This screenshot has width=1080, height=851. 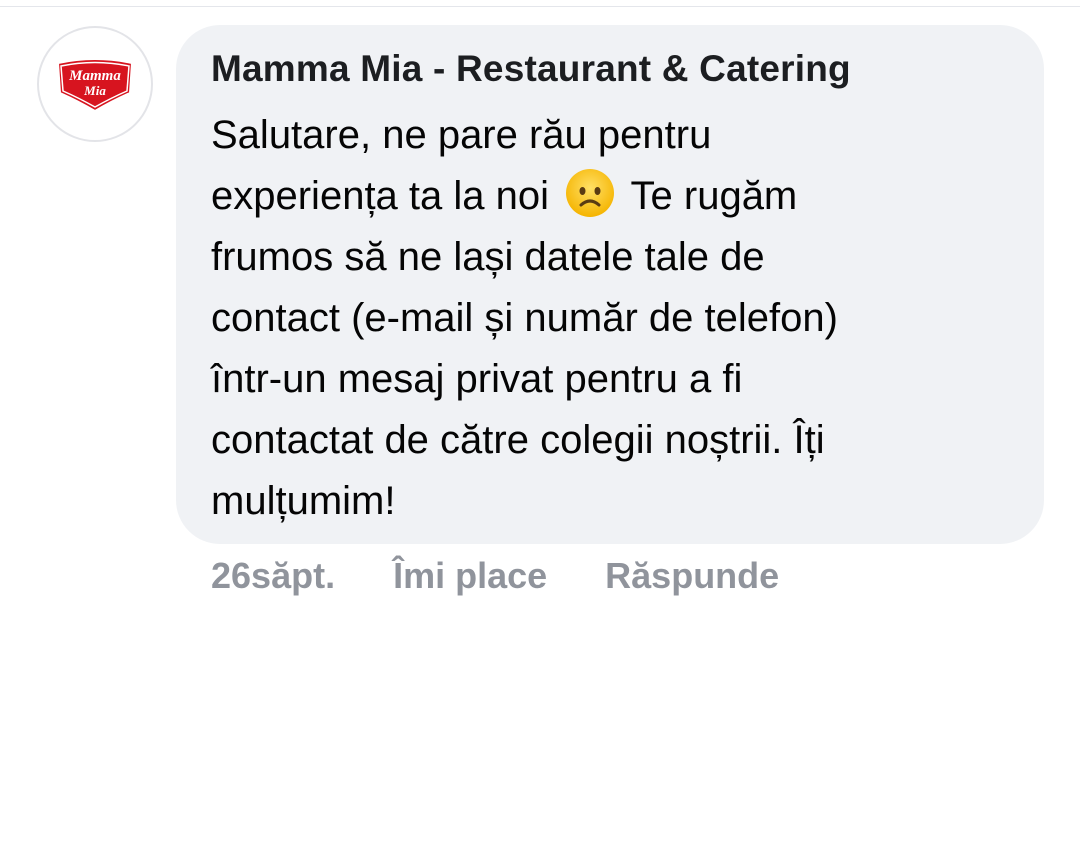 What do you see at coordinates (94, 90) in the screenshot?
I see `logo-text-line-2: Mia` at bounding box center [94, 90].